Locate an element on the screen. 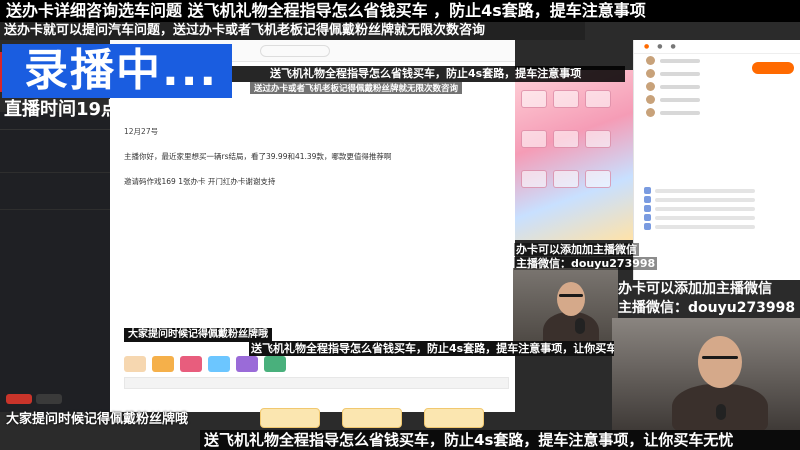  glasses-shape is located at coordinates (571, 295).